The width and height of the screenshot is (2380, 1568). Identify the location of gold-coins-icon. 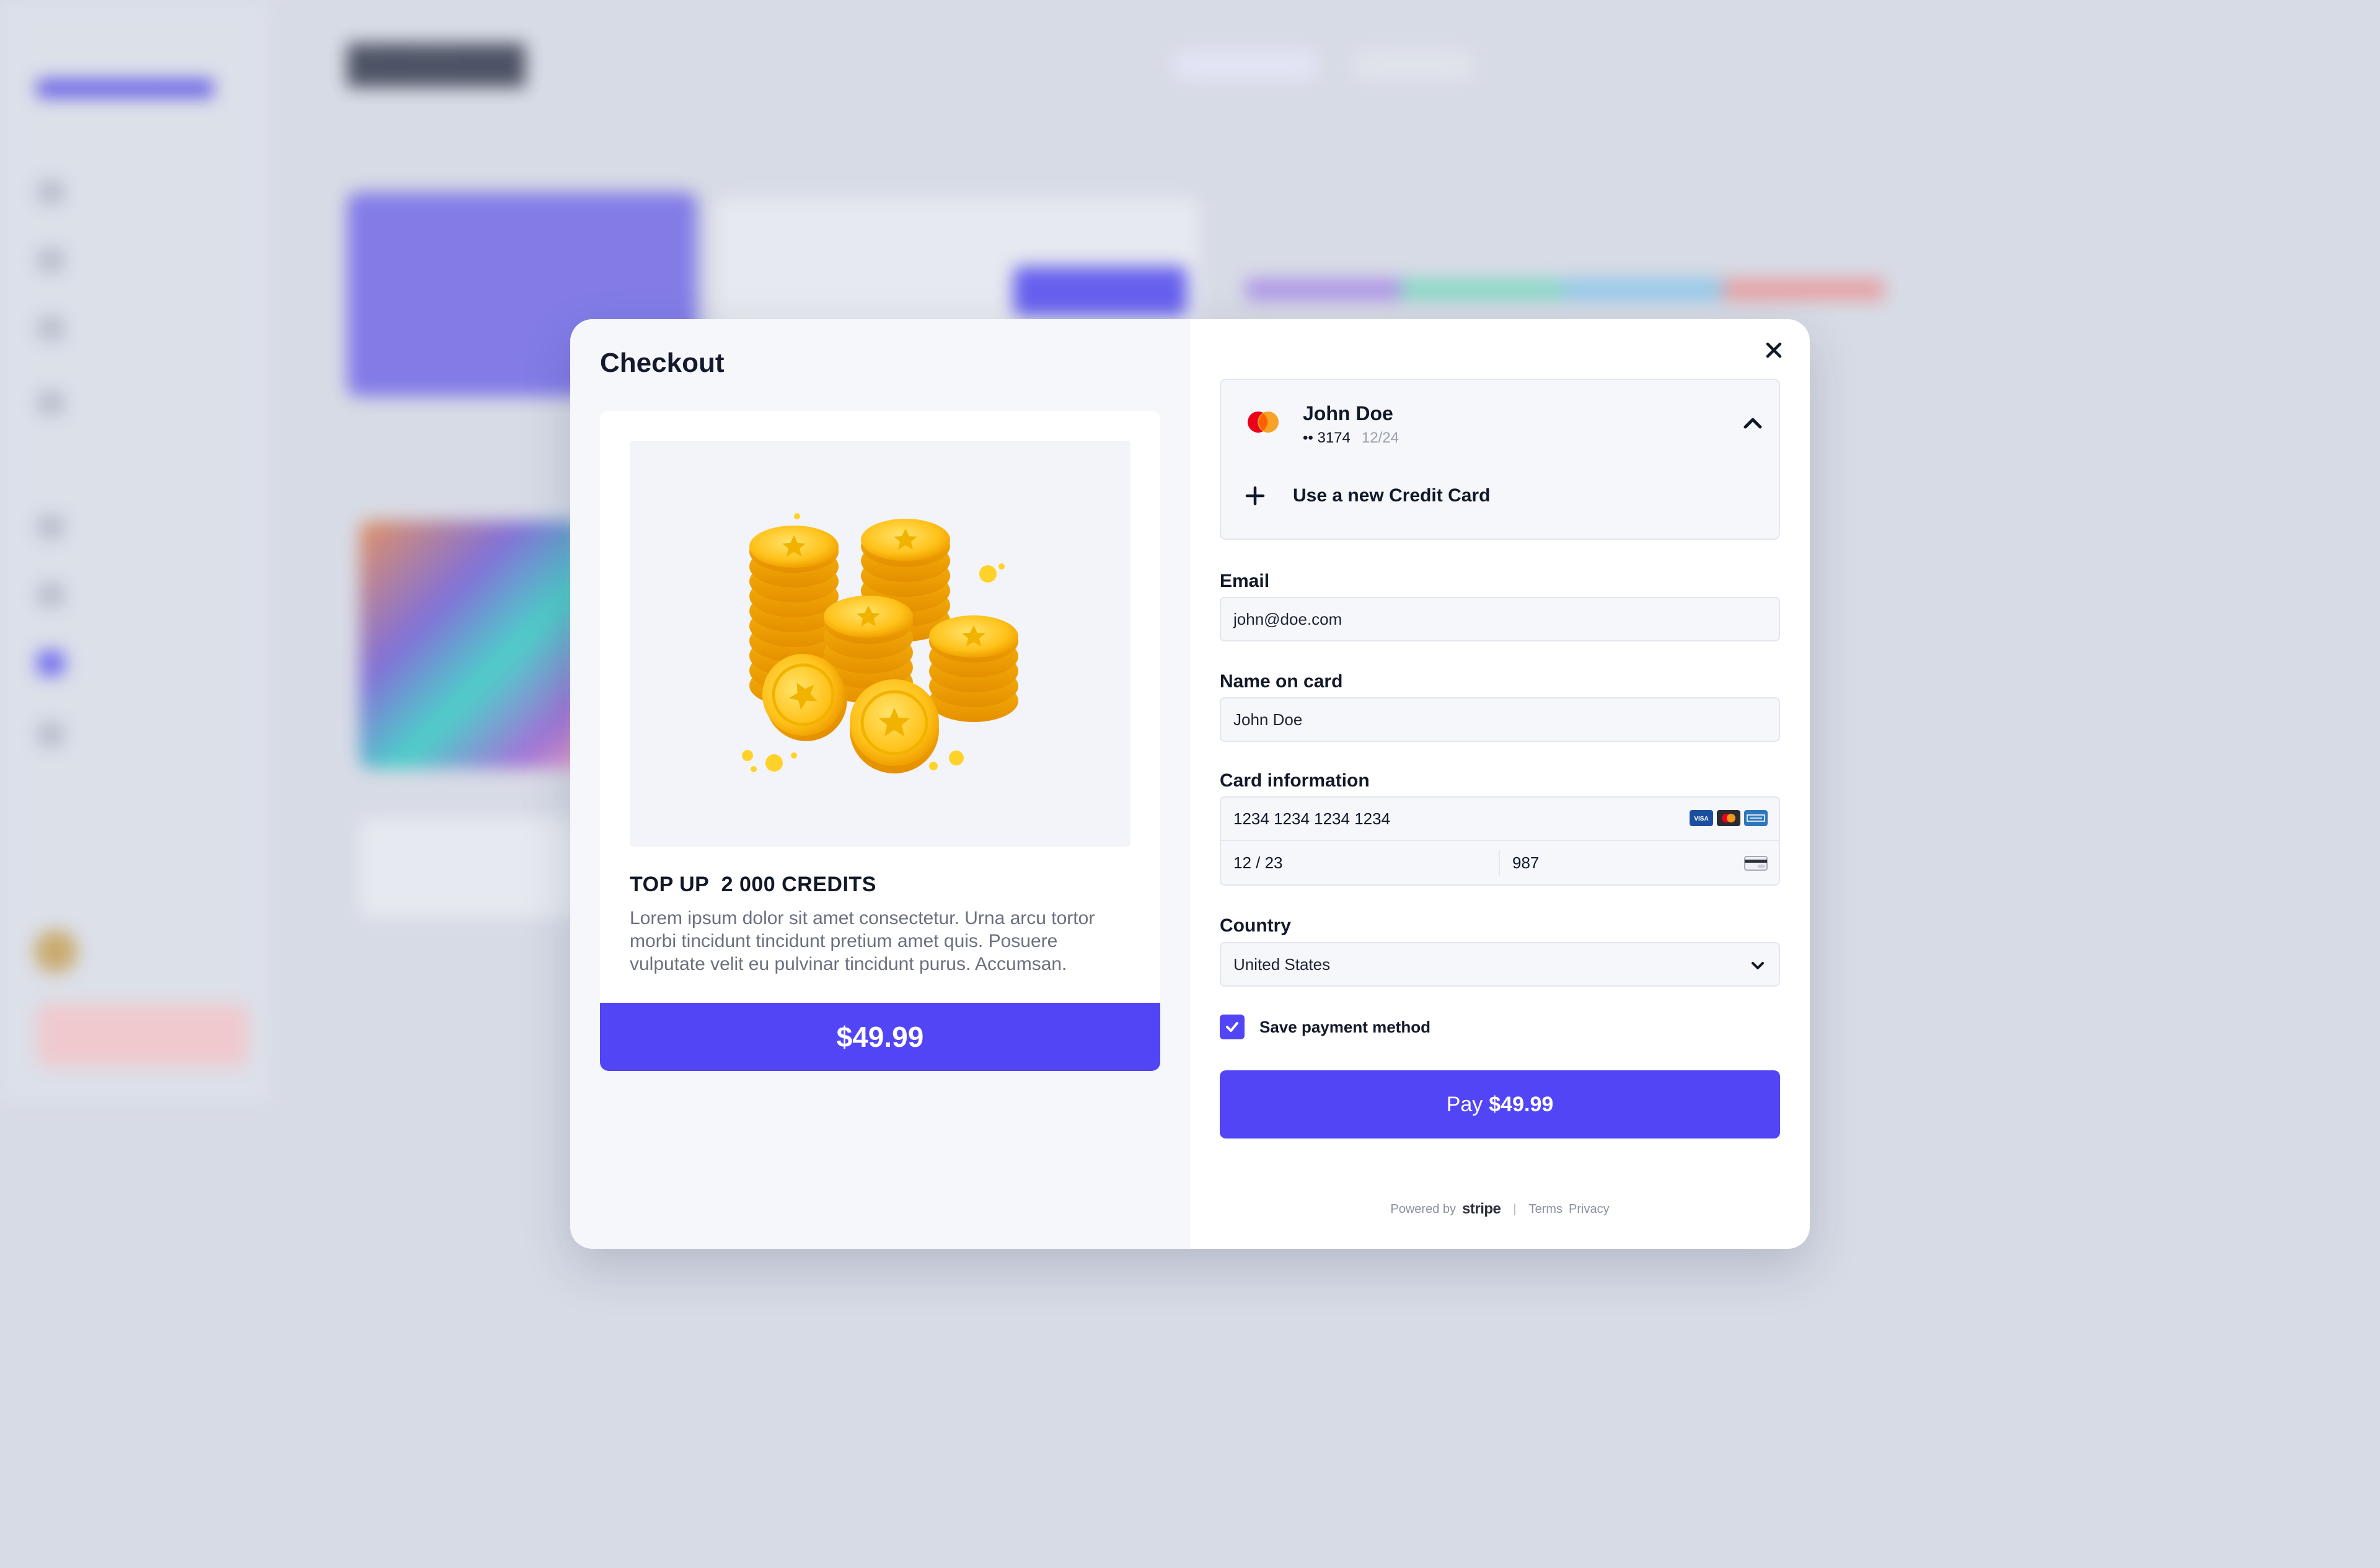
(880, 643).